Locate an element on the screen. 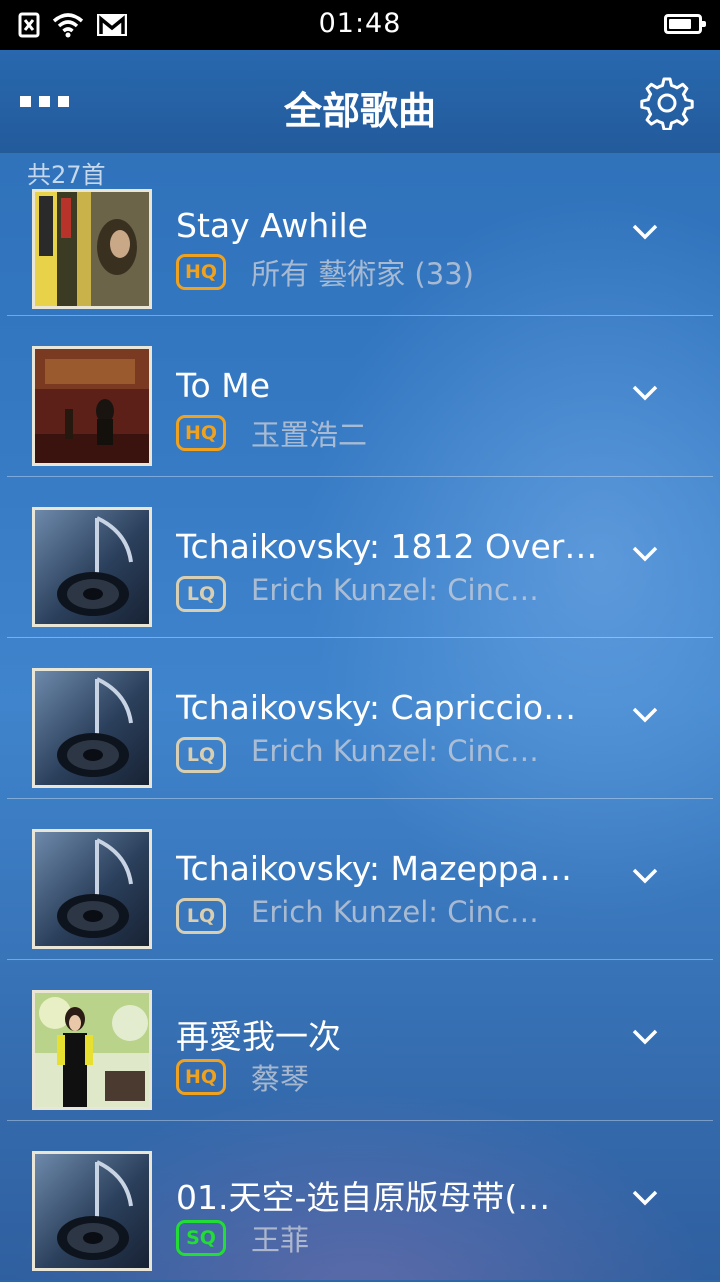 The image size is (720, 1282). song-title: To Me is located at coordinates (223, 385).